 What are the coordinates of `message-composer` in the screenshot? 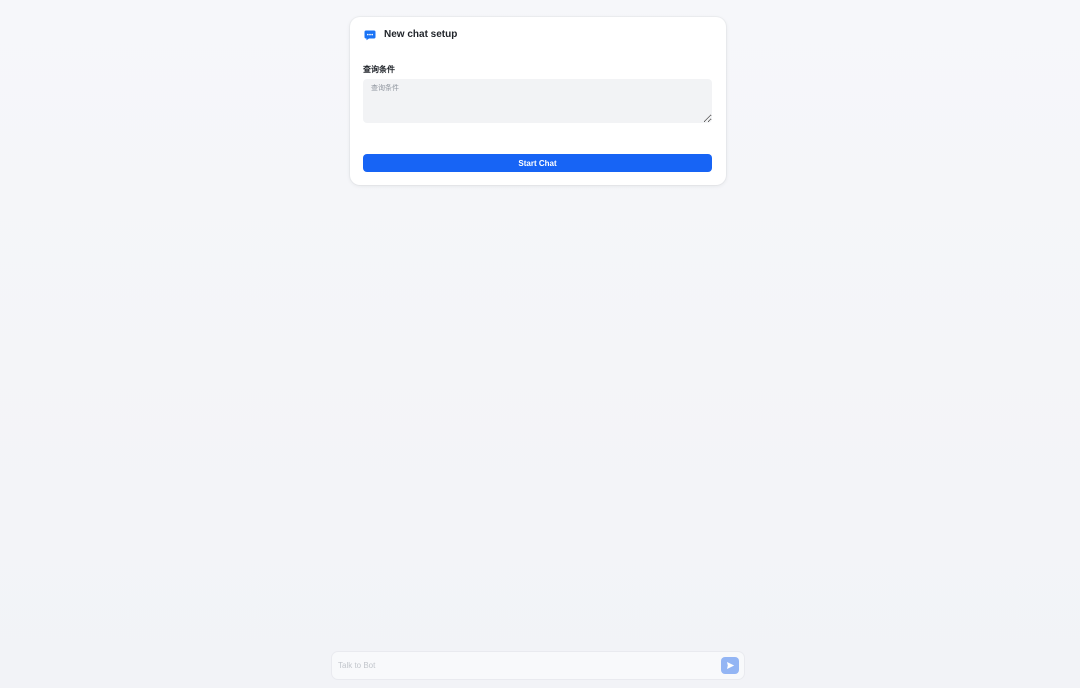 It's located at (538, 665).